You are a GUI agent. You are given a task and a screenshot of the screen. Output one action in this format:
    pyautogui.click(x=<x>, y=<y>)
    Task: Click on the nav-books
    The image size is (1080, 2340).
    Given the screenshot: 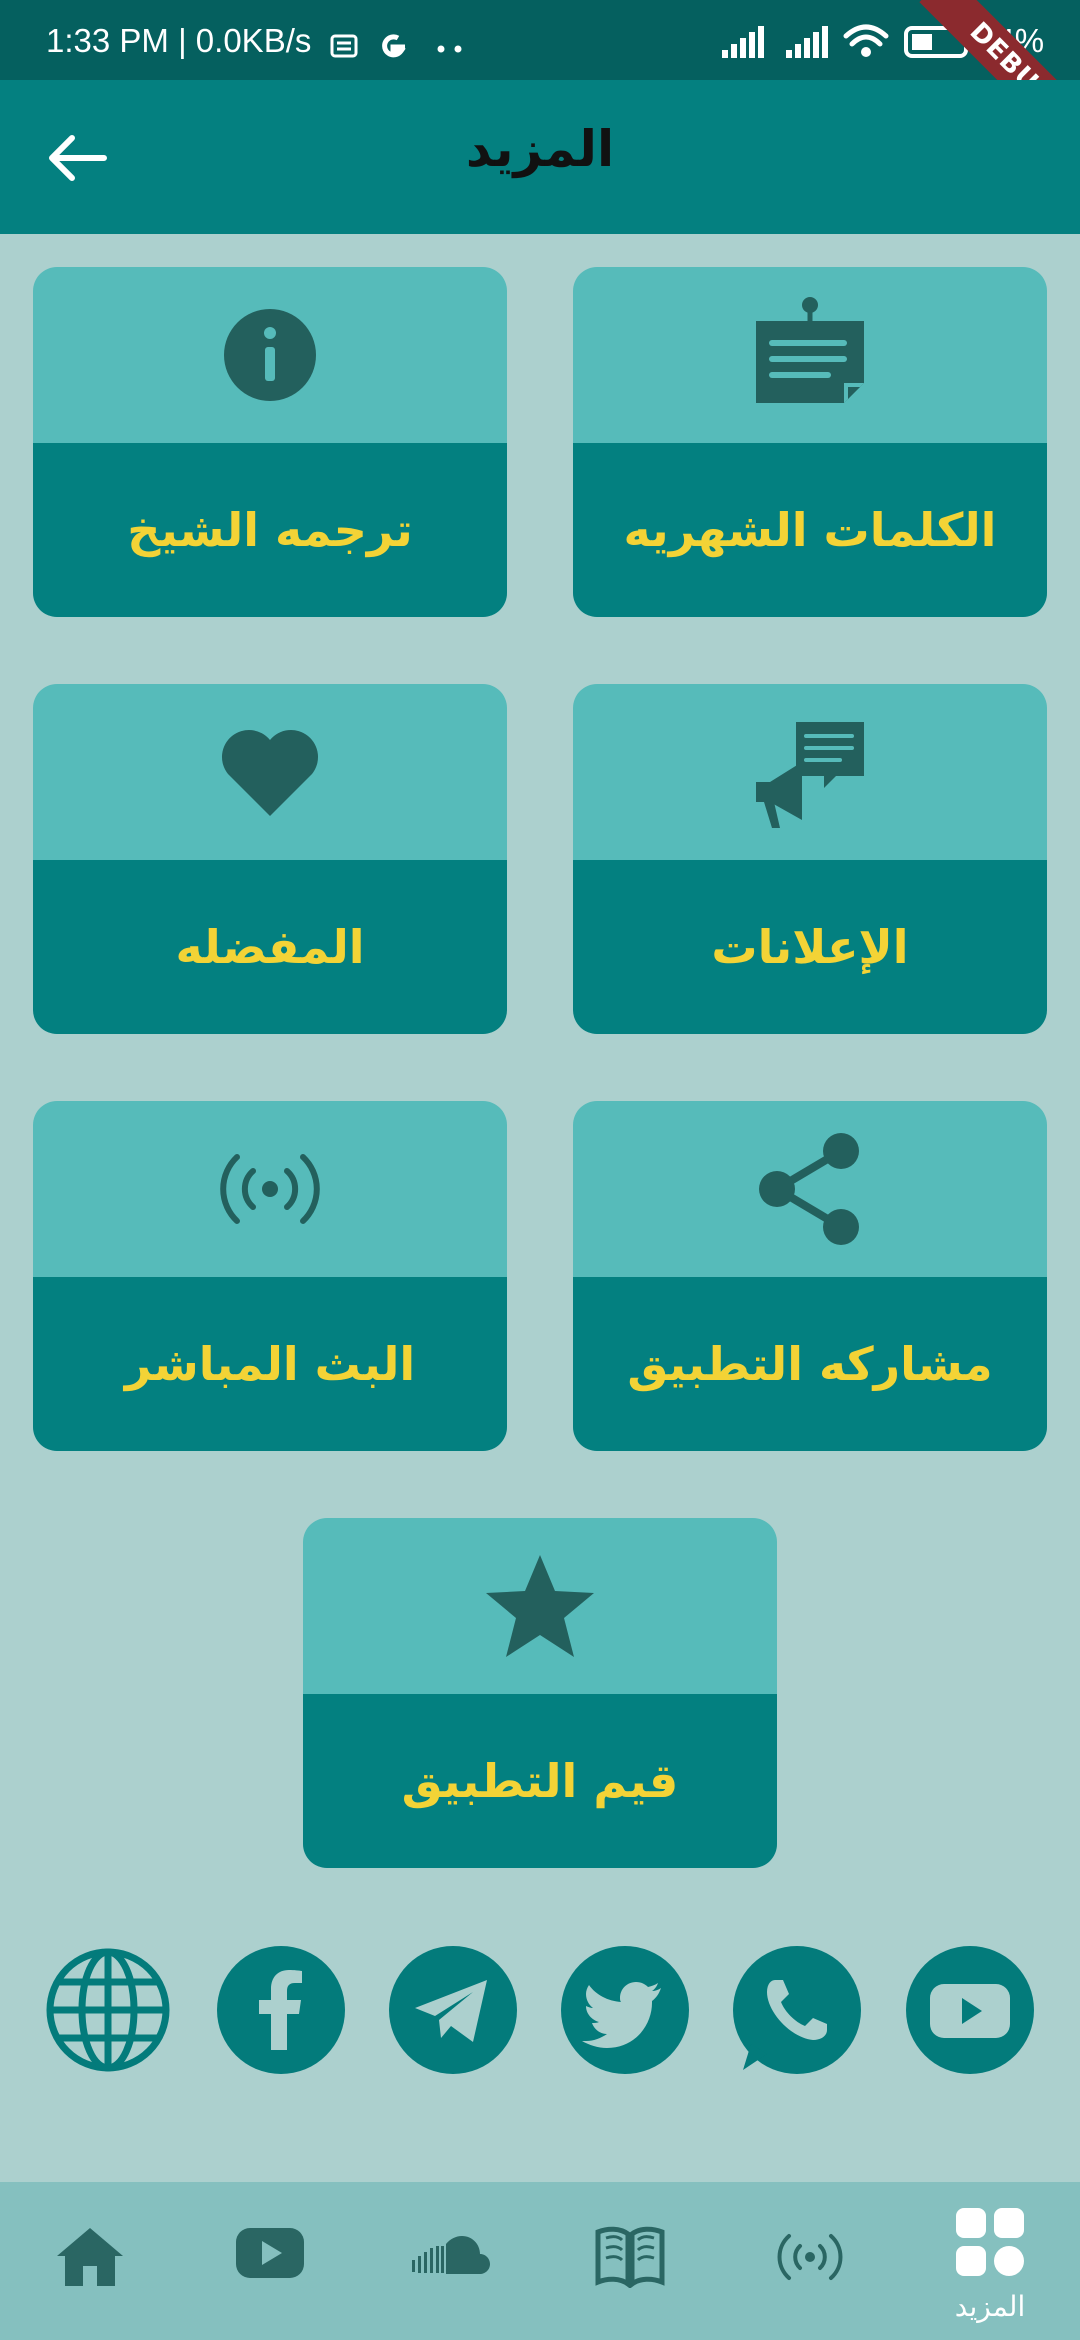 What is the action you would take?
    pyautogui.click(x=630, y=2261)
    